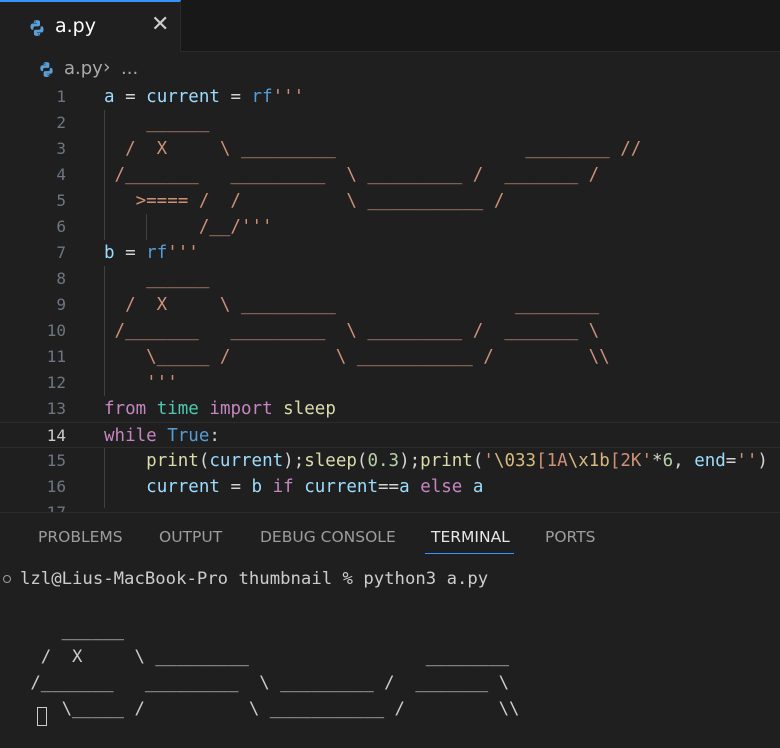  What do you see at coordinates (270, 709) in the screenshot?
I see `terminal-line: \_____ / \ ___________ / \\` at bounding box center [270, 709].